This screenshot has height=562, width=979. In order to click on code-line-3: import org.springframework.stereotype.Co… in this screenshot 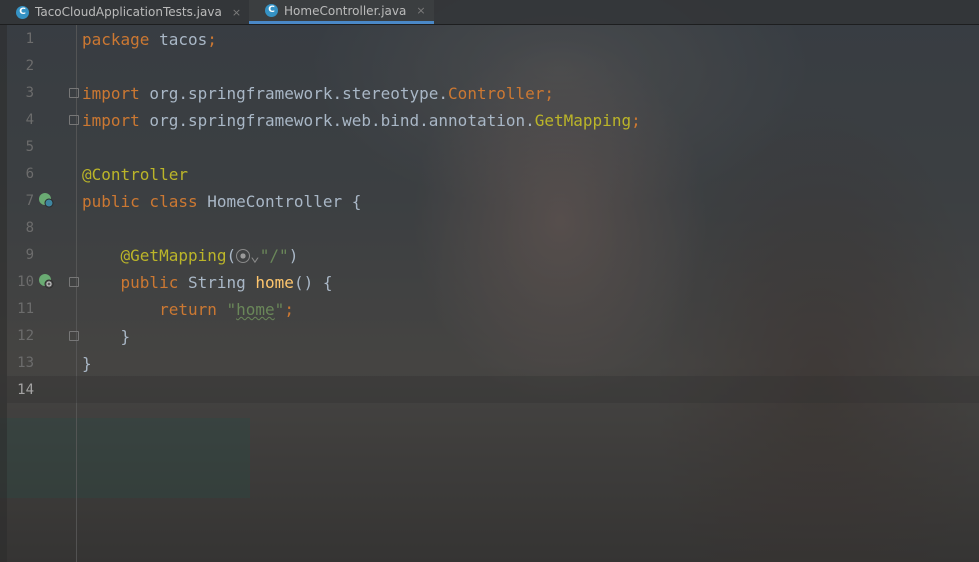, I will do `click(318, 93)`.